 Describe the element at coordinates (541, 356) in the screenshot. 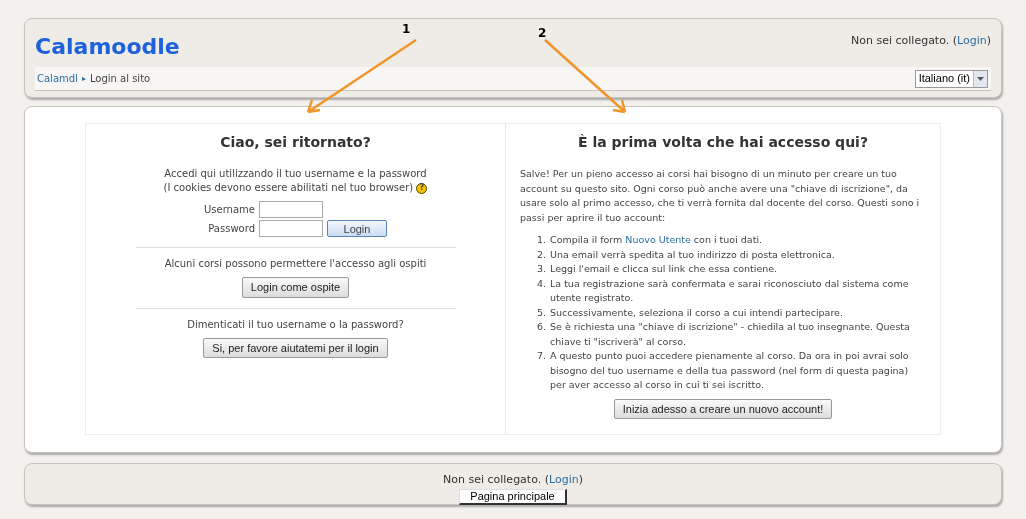

I see `step-number: 7.` at that location.